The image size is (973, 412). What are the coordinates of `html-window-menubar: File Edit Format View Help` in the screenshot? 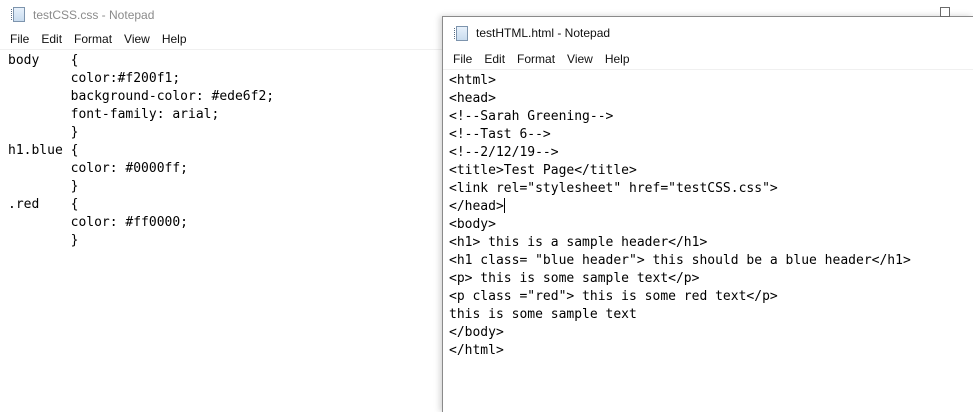 It's located at (708, 59).